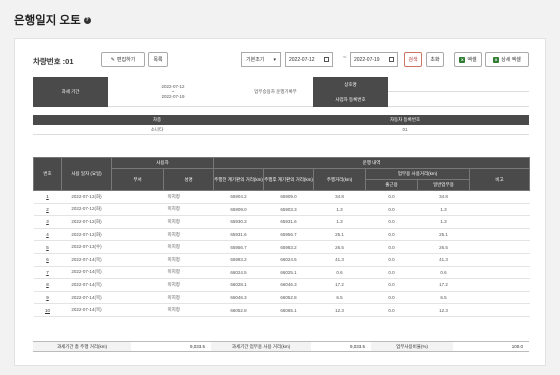  Describe the element at coordinates (238, 285) in the screenshot. I see `cell-before: 66028.1` at that location.